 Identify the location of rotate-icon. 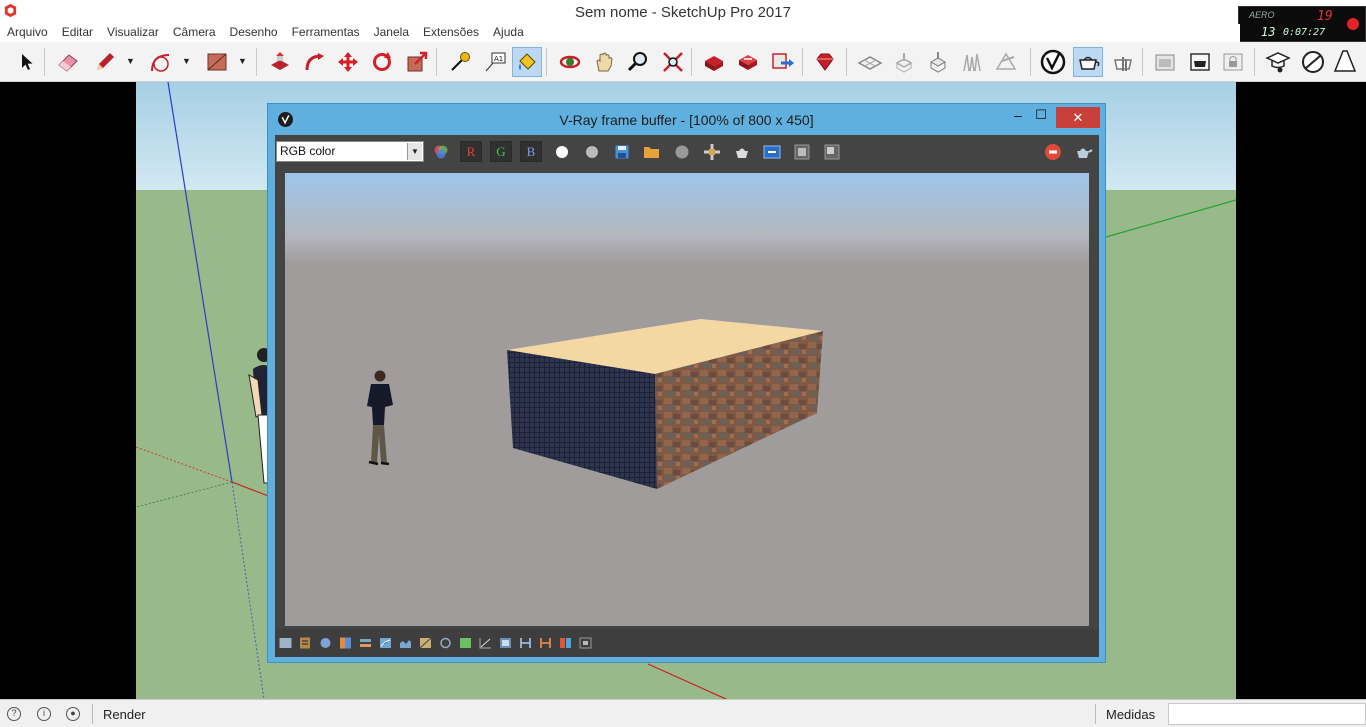
(382, 62).